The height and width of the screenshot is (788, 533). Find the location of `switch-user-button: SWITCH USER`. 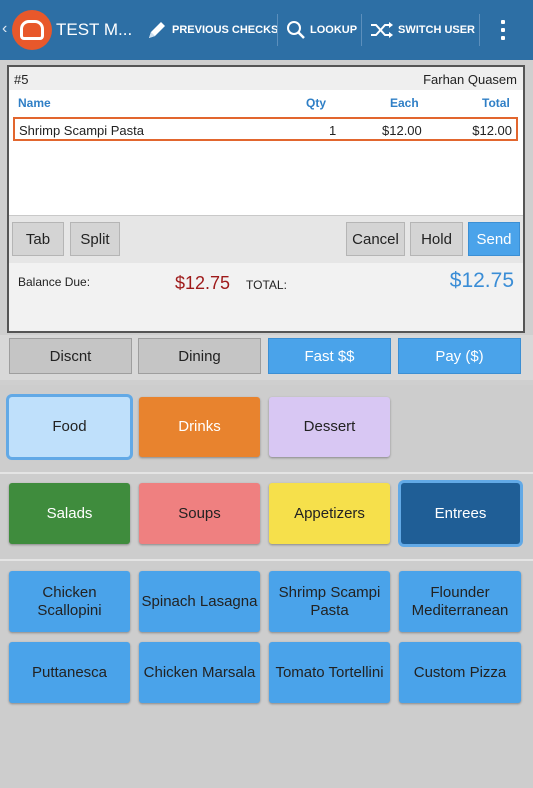

switch-user-button: SWITCH USER is located at coordinates (422, 30).